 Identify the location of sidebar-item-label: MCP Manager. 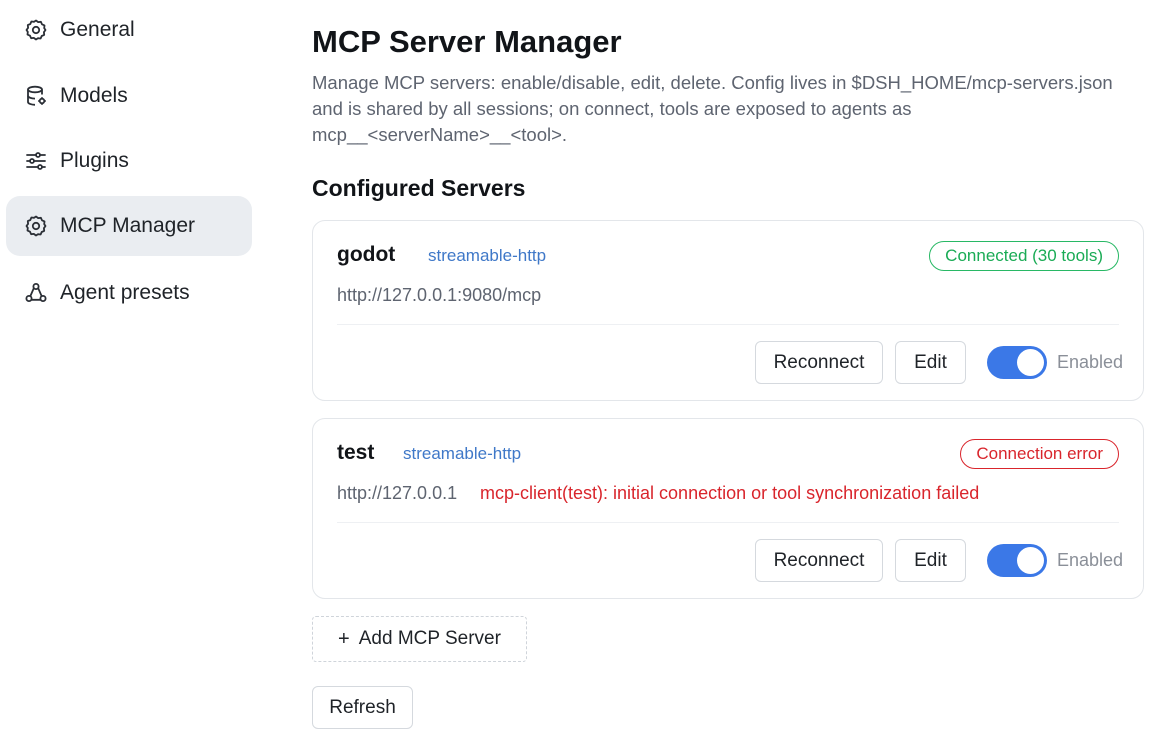
(128, 225).